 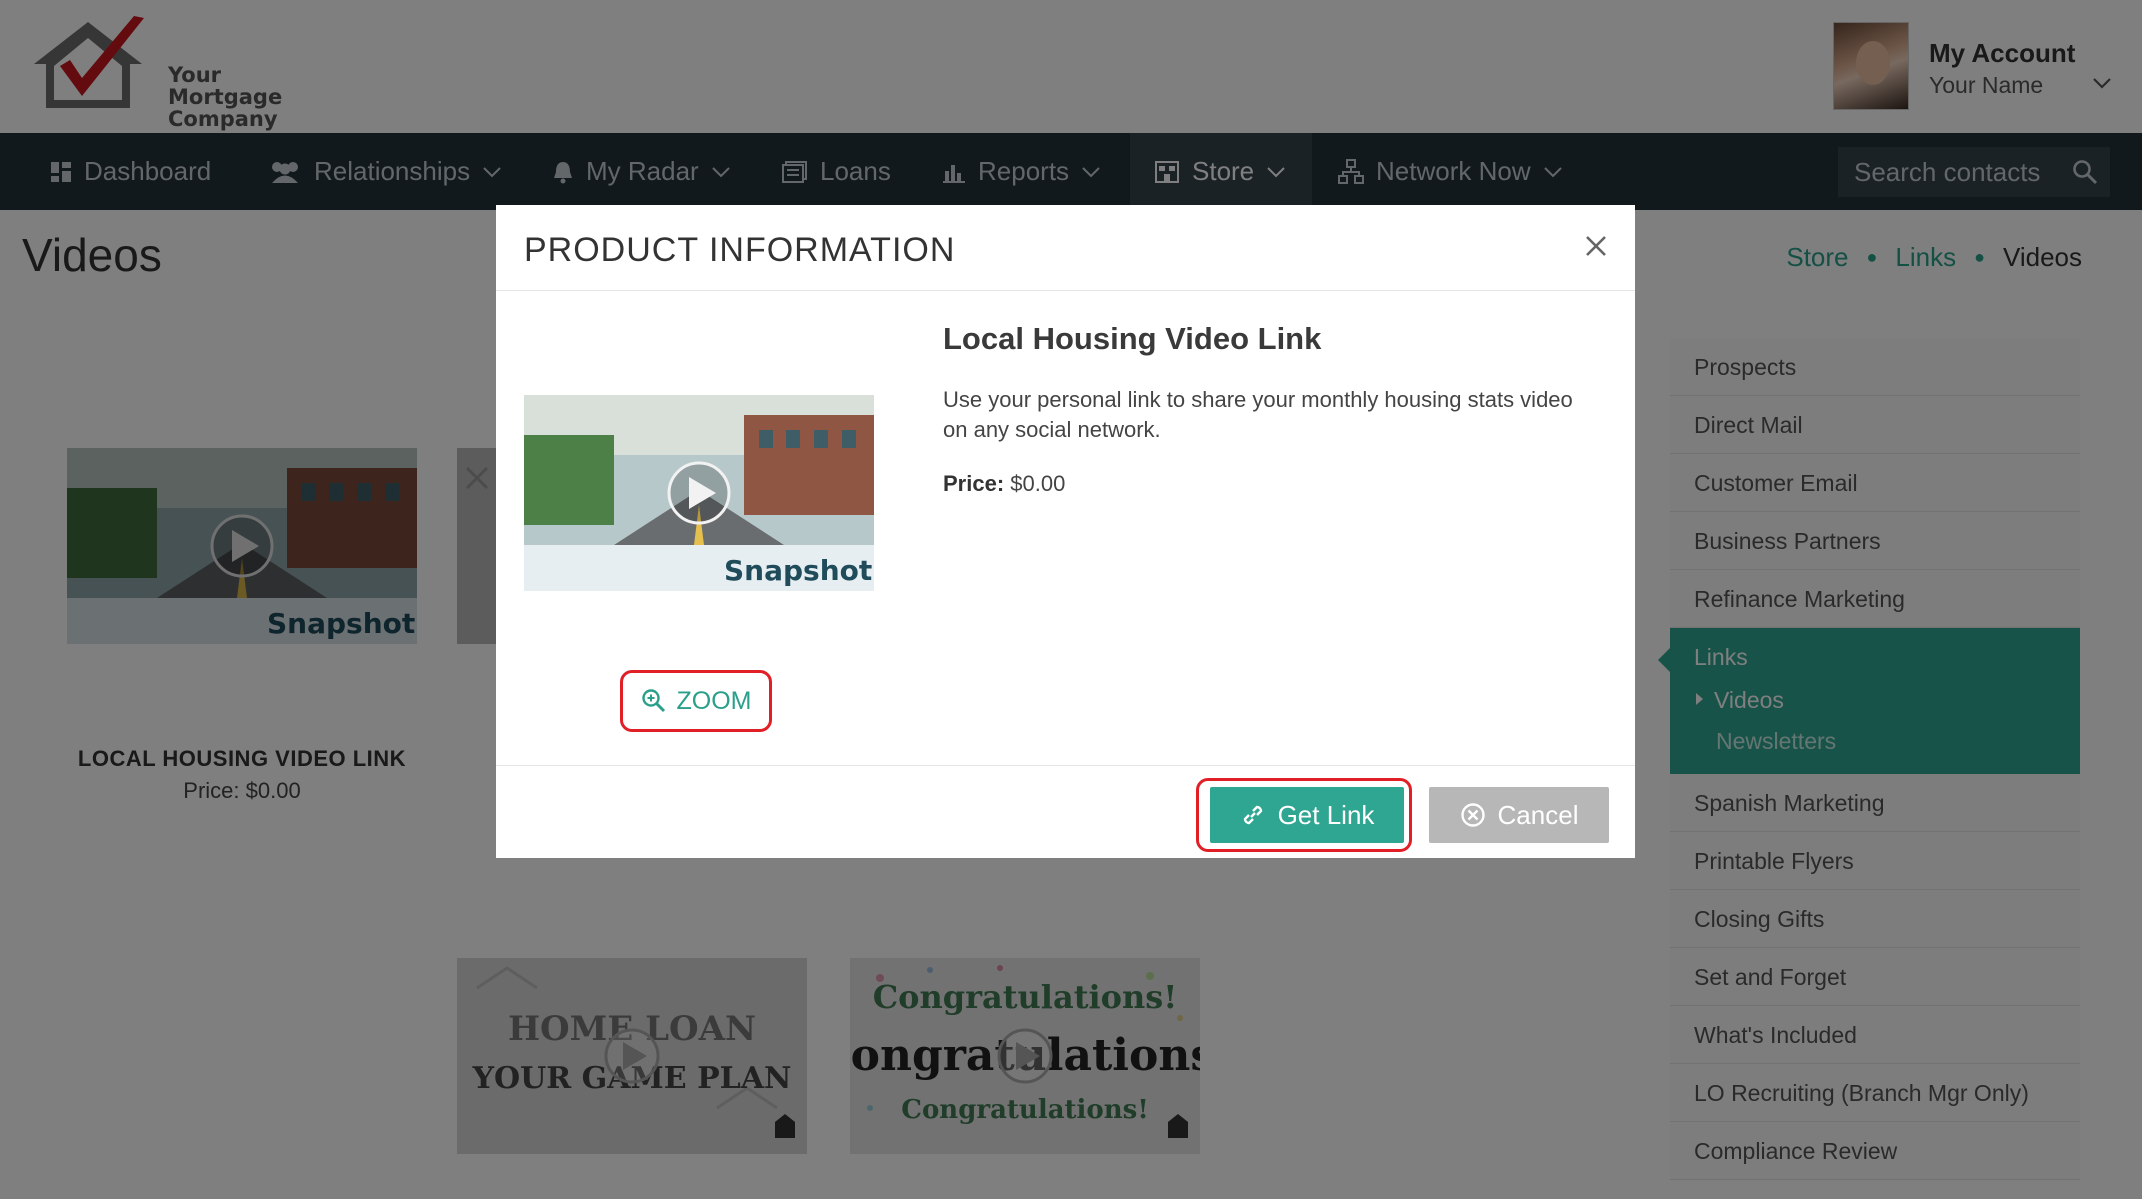 I want to click on link-icon, so click(x=1252, y=815).